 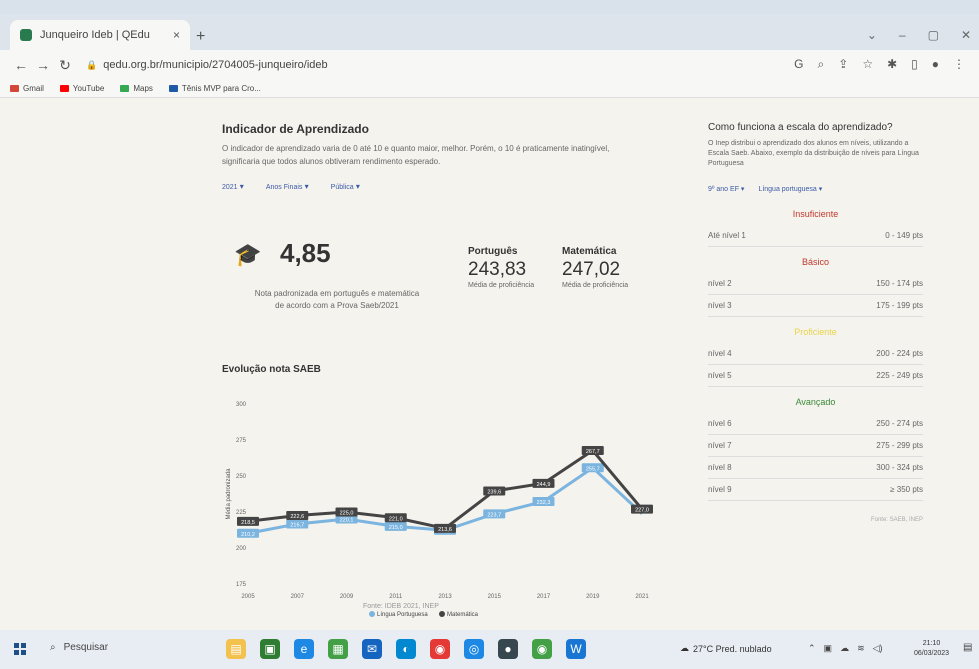 What do you see at coordinates (233, 186) in the screenshot?
I see `filter-year: 2021` at bounding box center [233, 186].